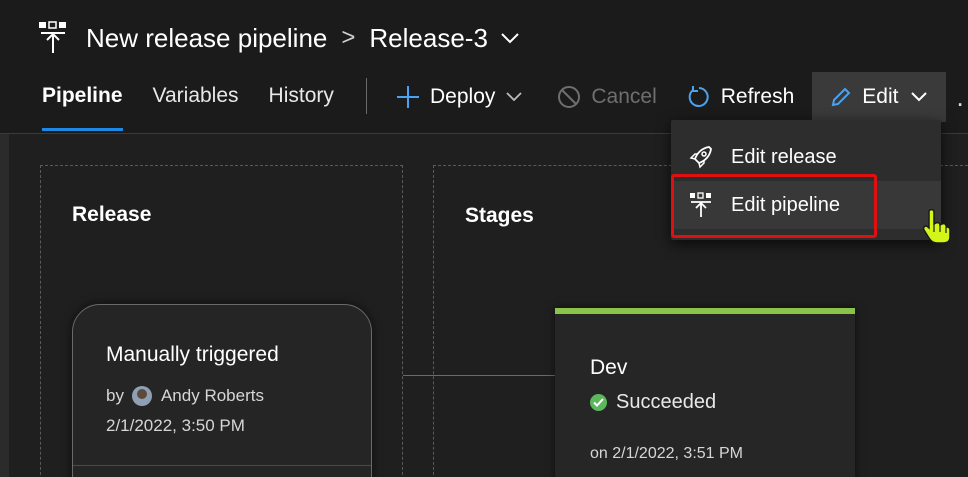 This screenshot has width=968, height=477. Describe the element at coordinates (212, 395) in the screenshot. I see `author-name: Andy Roberts` at that location.